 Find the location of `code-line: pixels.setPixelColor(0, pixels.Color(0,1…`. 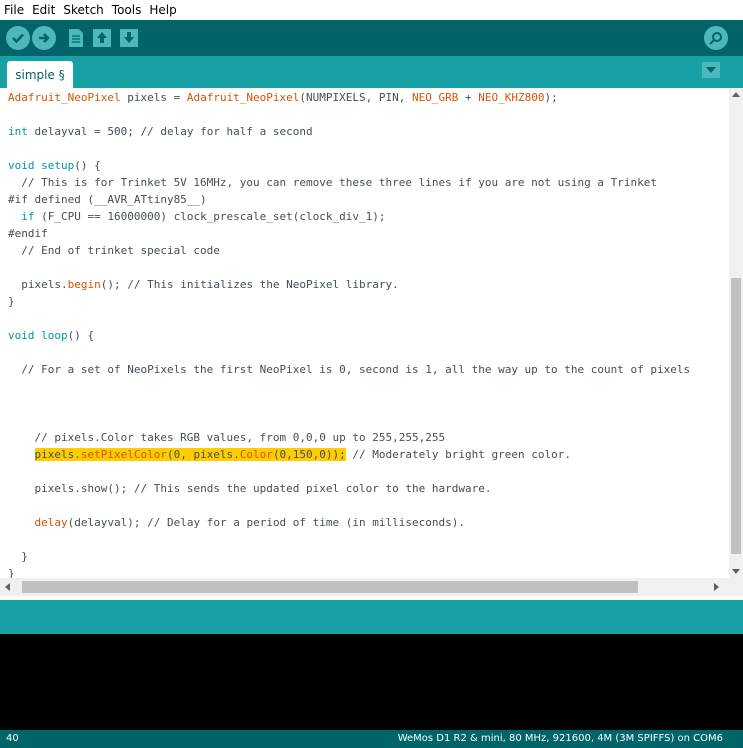

code-line: pixels.setPixelColor(0, pixels.Color(0,1… is located at coordinates (349, 454).